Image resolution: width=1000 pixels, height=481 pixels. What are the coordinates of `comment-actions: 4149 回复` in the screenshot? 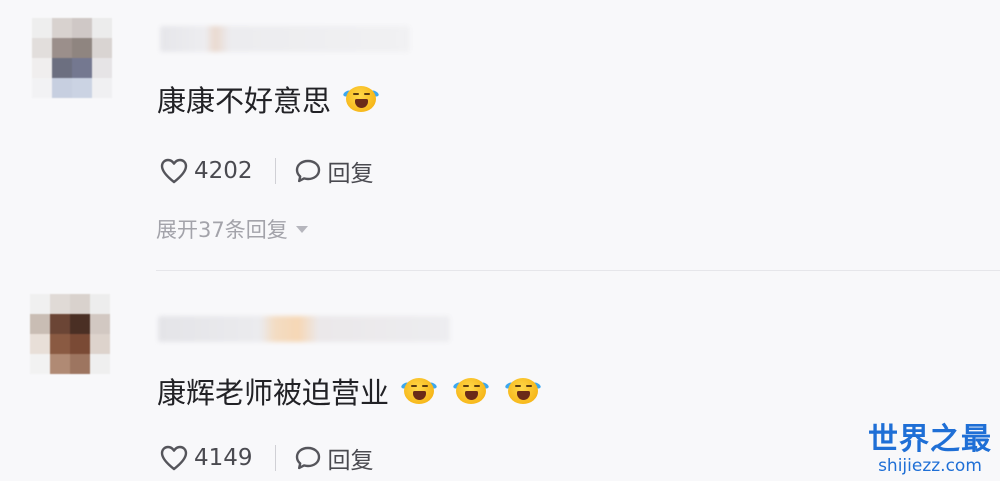 It's located at (267, 458).